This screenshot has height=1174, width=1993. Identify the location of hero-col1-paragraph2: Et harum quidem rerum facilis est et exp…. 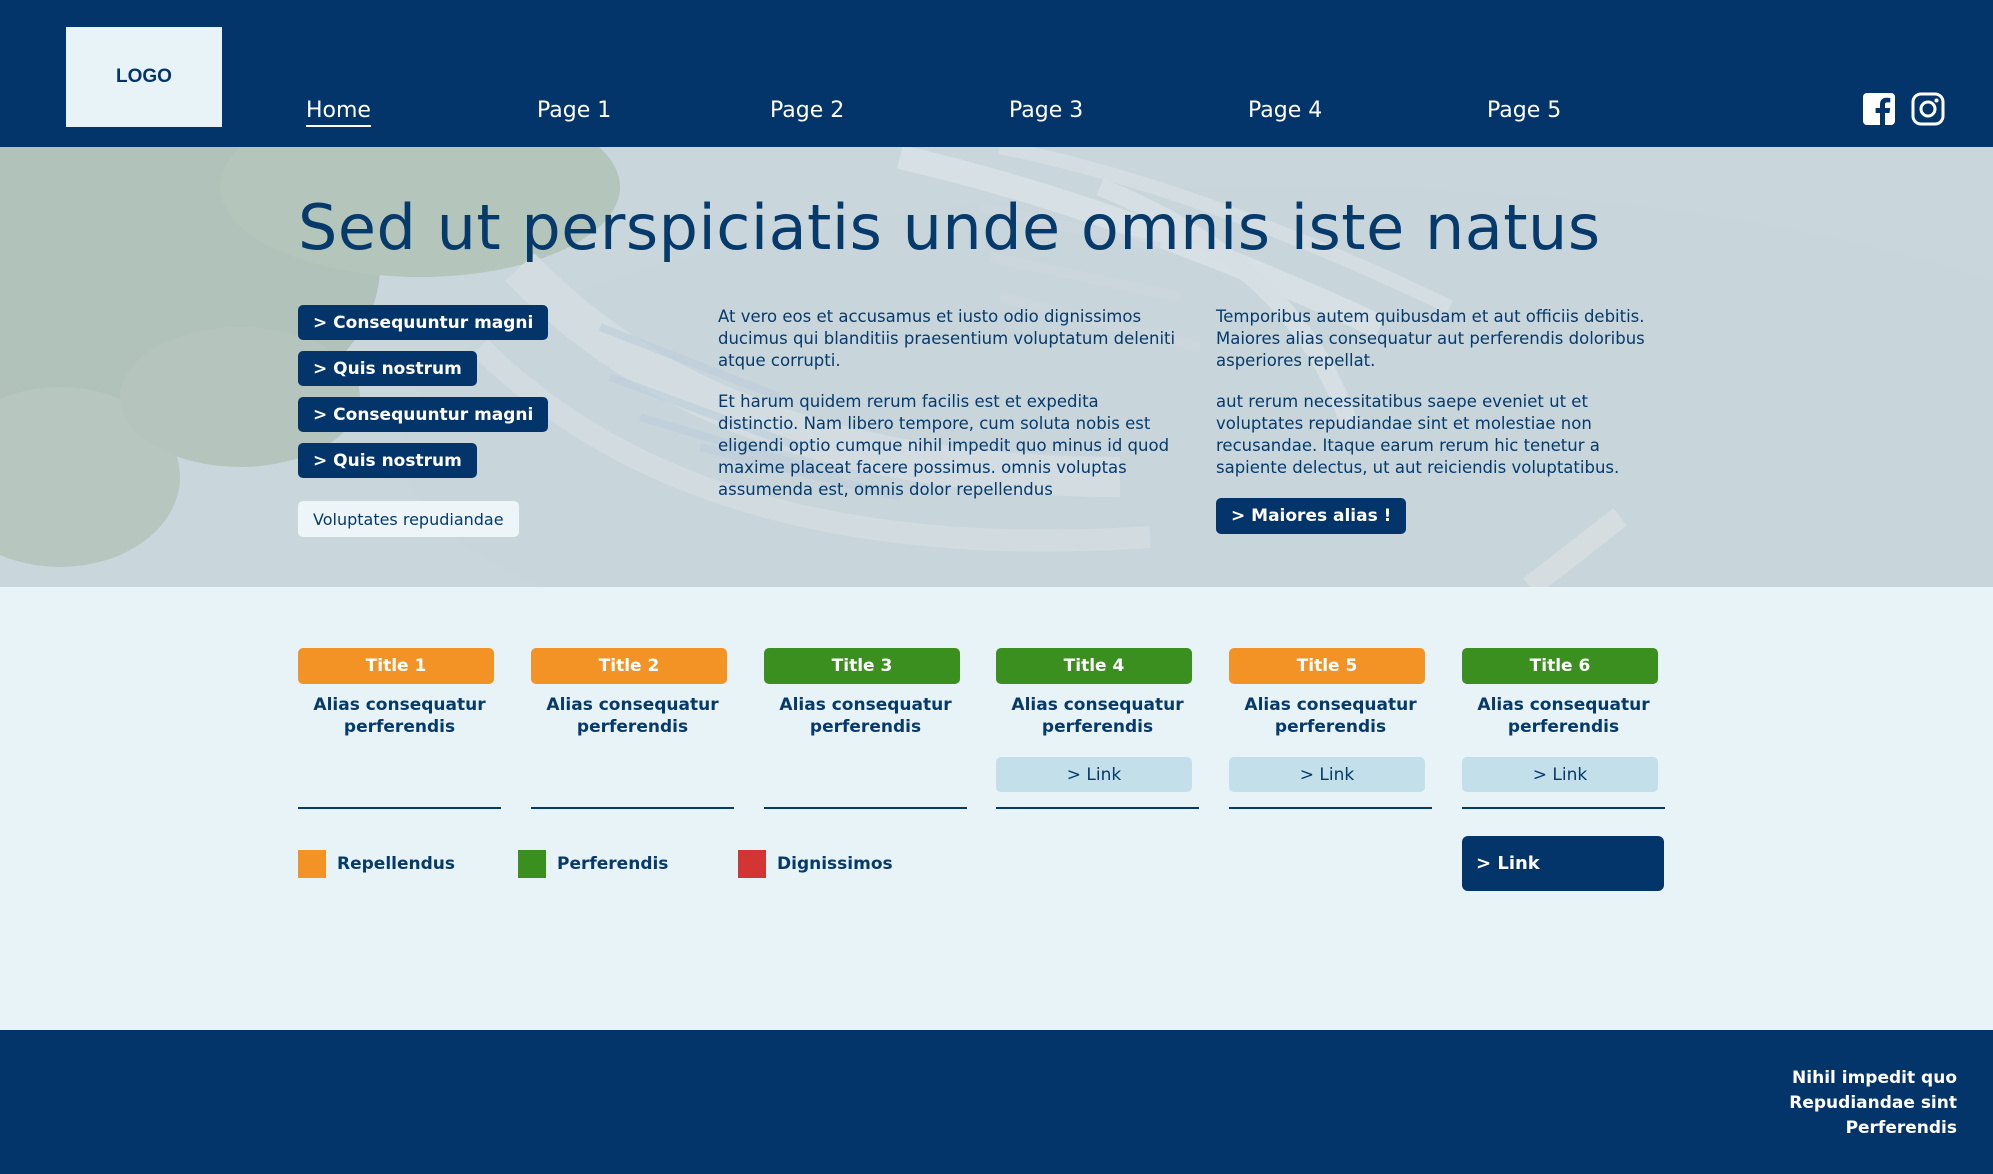
(944, 445).